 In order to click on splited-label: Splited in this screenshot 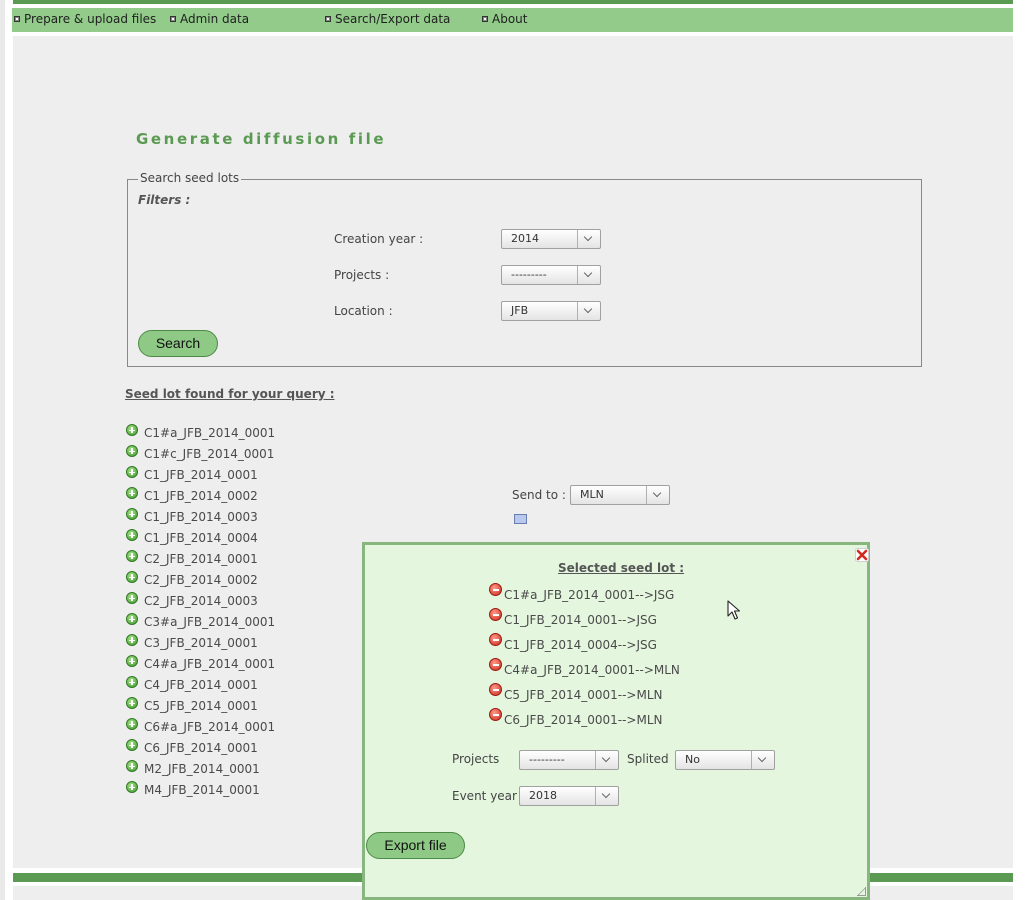, I will do `click(648, 759)`.